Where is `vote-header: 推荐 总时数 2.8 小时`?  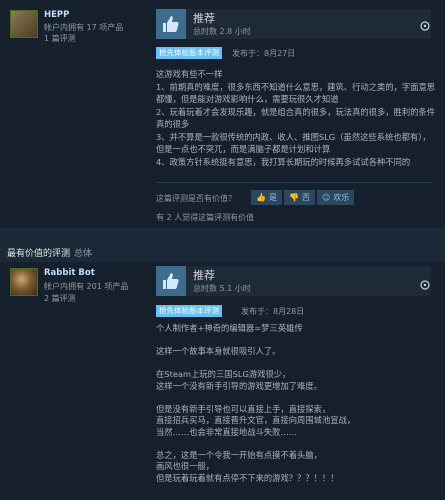
vote-header: 推荐 总时数 2.8 小时 is located at coordinates (293, 24).